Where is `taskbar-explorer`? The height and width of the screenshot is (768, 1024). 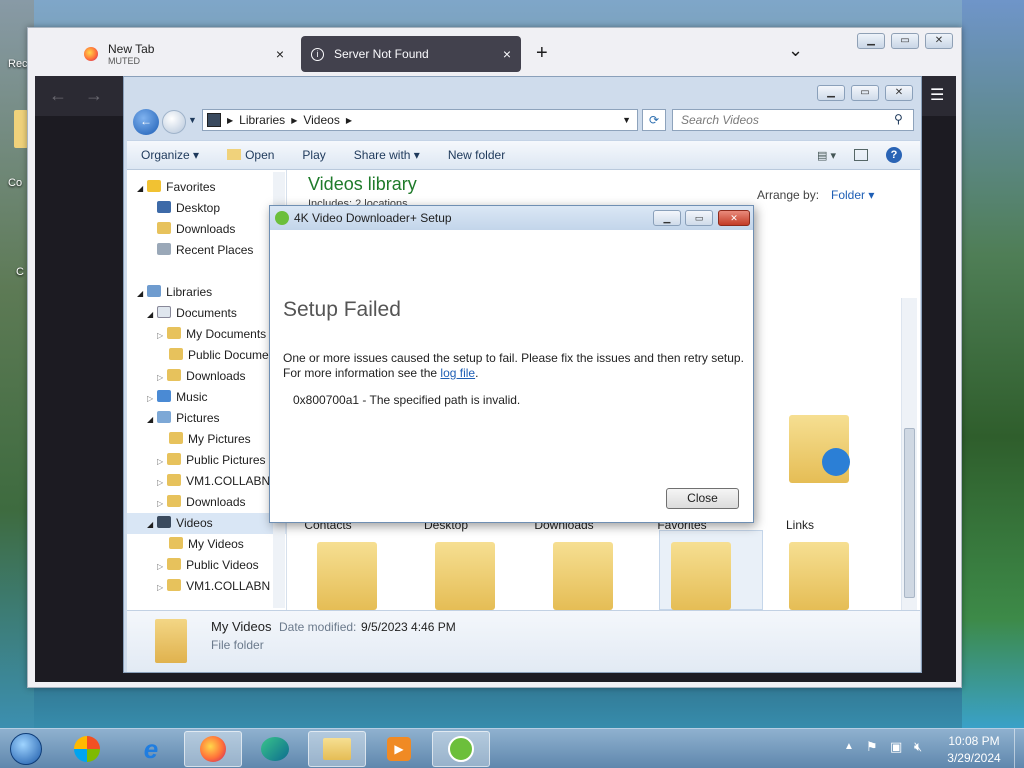 taskbar-explorer is located at coordinates (337, 749).